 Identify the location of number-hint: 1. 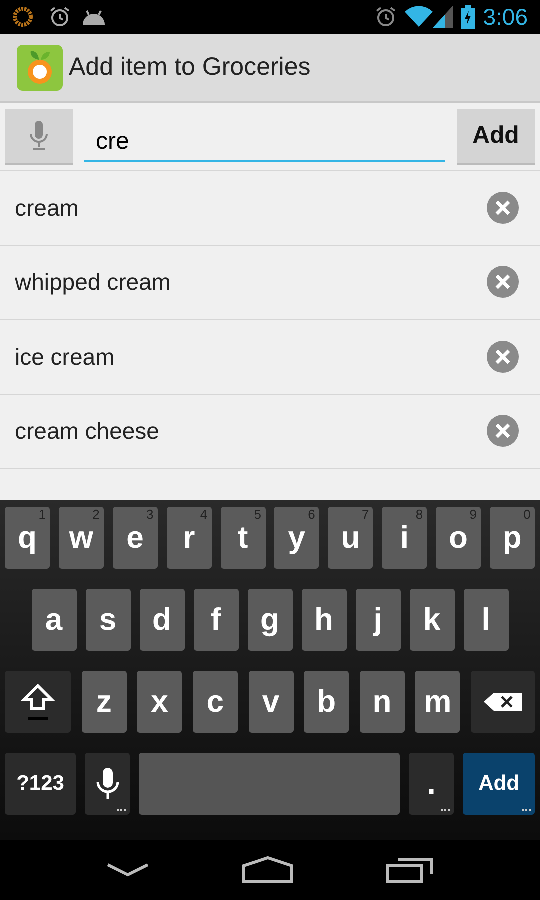
(42, 514).